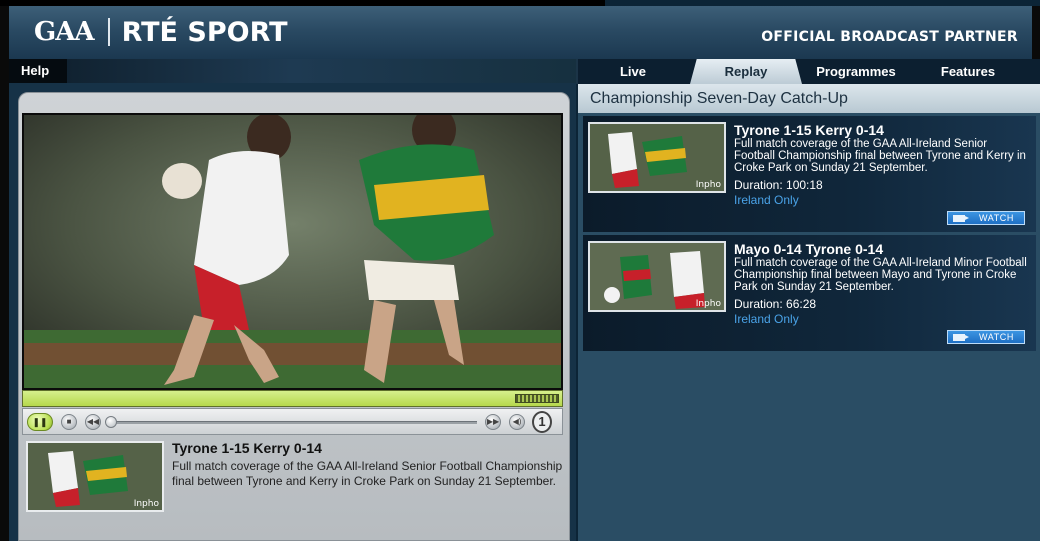 The image size is (1040, 541). What do you see at coordinates (520, 32) in the screenshot?
I see `site-header: GAA RTÉ SPORT OFFICIAL BROADCAST PARTNER` at bounding box center [520, 32].